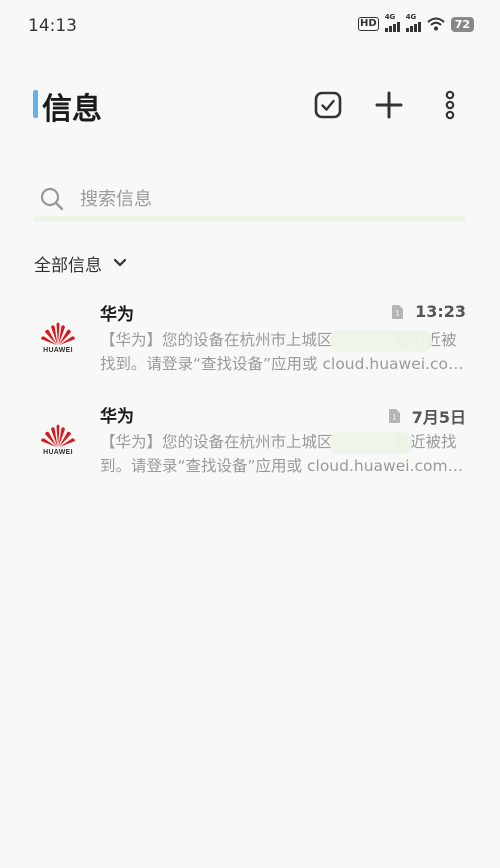 Image resolution: width=500 pixels, height=868 pixels. I want to click on search-input, so click(260, 199).